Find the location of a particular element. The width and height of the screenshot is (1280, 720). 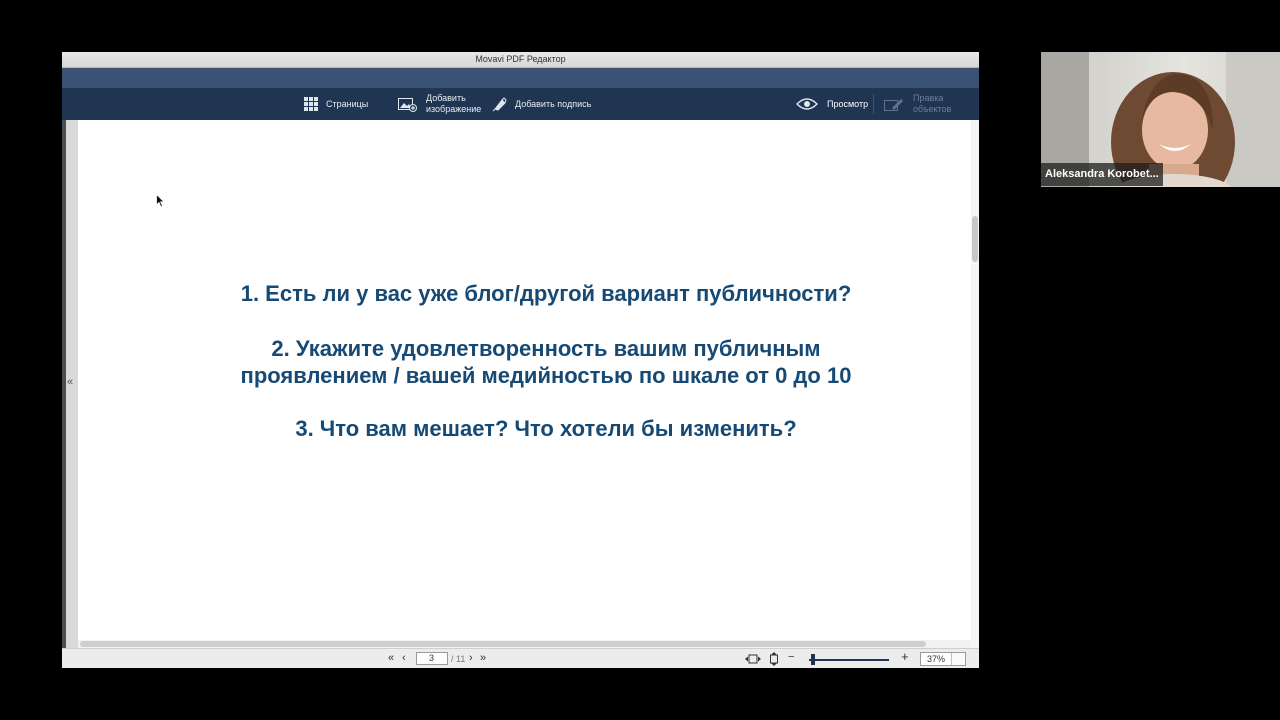

edit-objects-icon is located at coordinates (893, 104).